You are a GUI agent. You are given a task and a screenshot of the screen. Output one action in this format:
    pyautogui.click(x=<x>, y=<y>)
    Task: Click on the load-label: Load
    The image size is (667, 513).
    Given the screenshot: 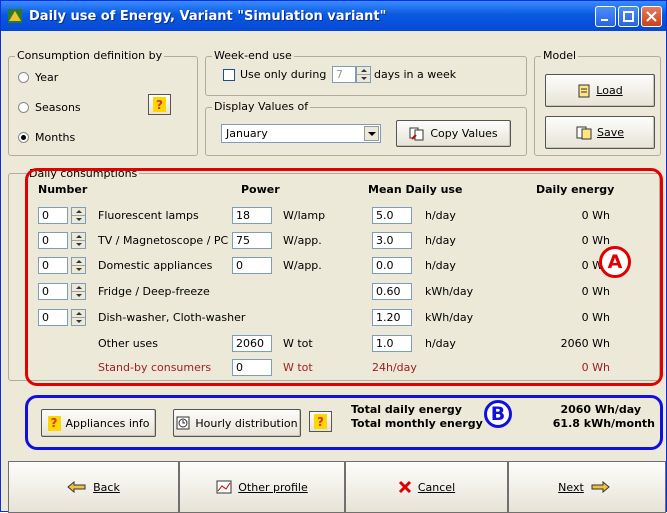 What is the action you would take?
    pyautogui.click(x=609, y=90)
    